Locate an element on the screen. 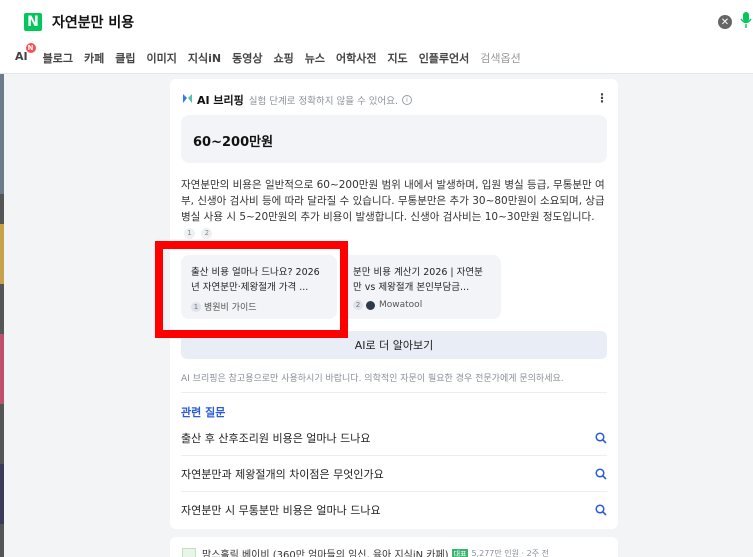  citation-2: 2 is located at coordinates (207, 233).